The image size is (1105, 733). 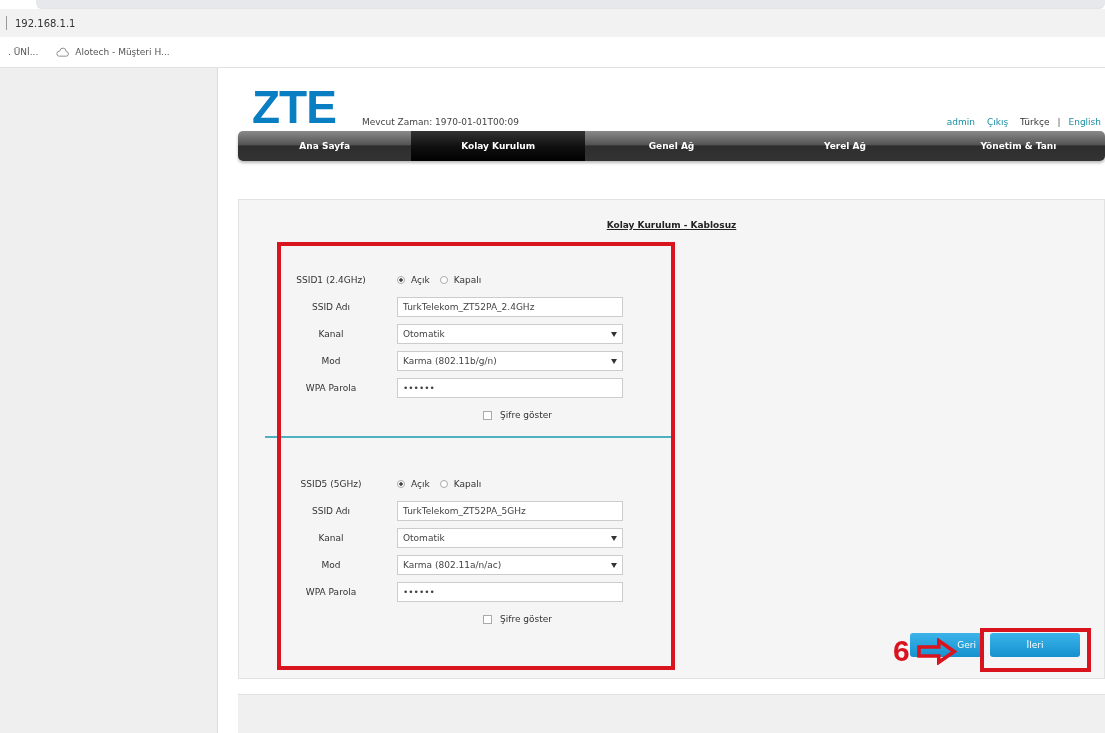 What do you see at coordinates (450, 361) in the screenshot?
I see `dropdown-value: Karma (802.11b/g/n)` at bounding box center [450, 361].